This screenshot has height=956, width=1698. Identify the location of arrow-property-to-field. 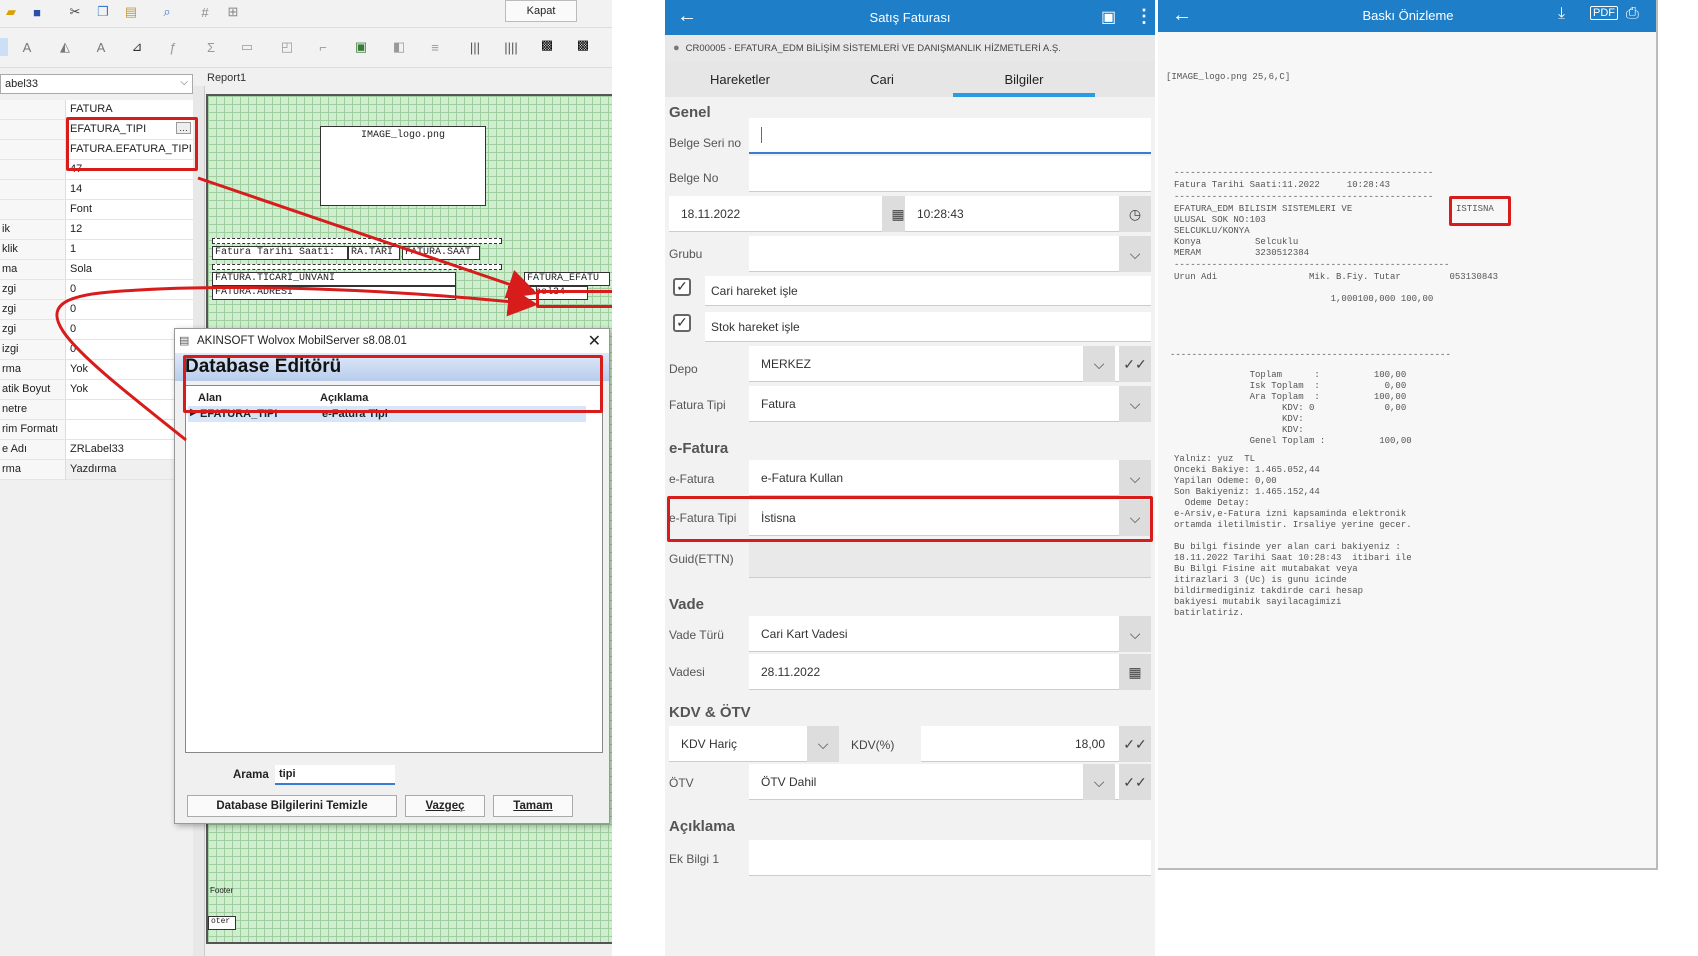
(367, 237).